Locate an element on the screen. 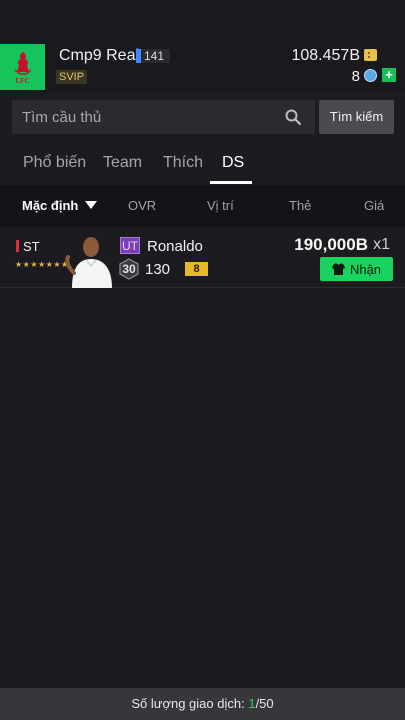 This screenshot has width=405, height=720. tab-favorite: Thích is located at coordinates (183, 163).